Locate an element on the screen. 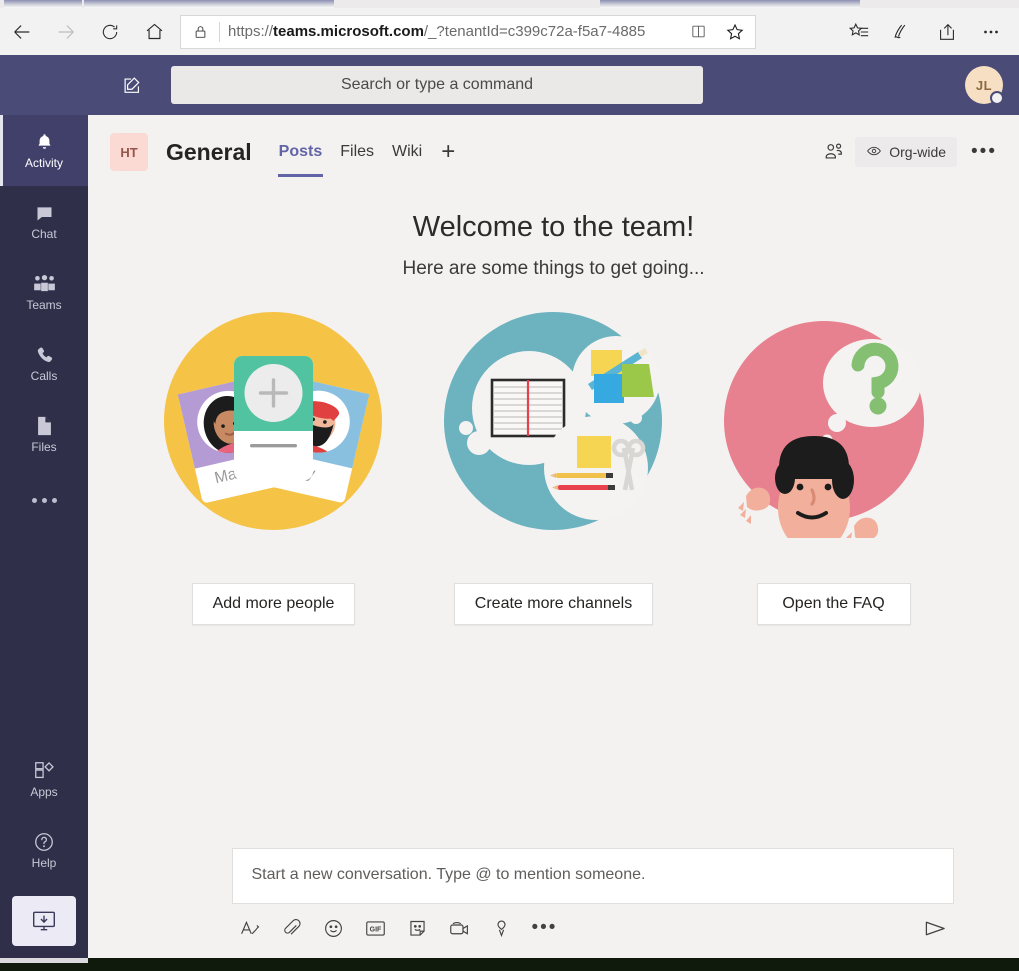 The height and width of the screenshot is (971, 1019). welcome-card: Open the FAQ is located at coordinates (833, 466).